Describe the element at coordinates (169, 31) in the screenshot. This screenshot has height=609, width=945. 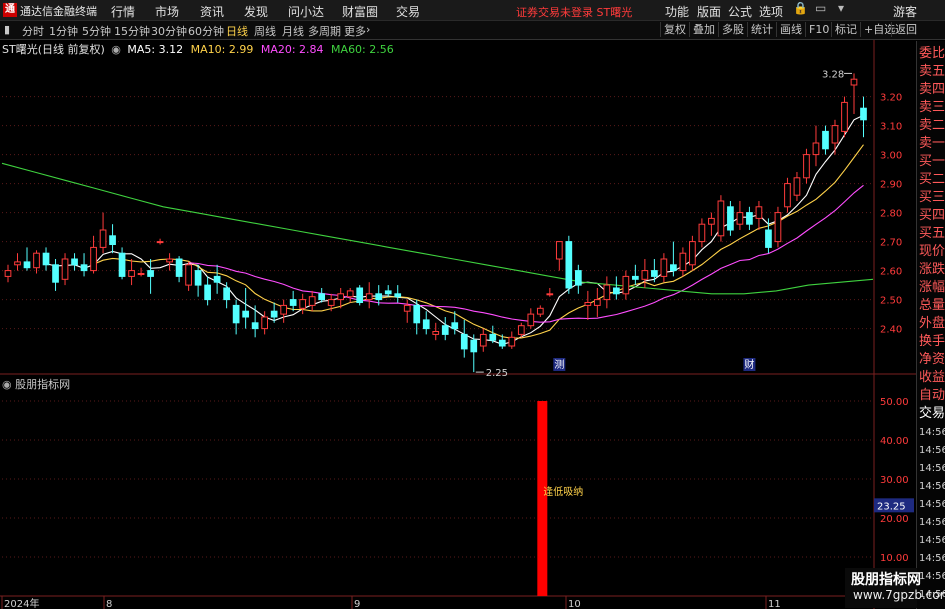
I see `period-30min: 30分钟` at that location.